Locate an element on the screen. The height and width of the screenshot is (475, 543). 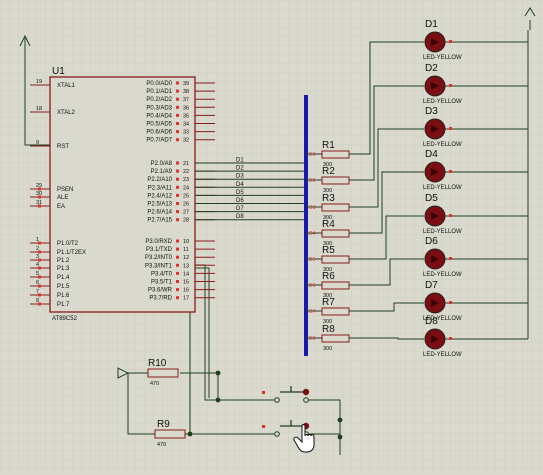
mcu-pin-name: P0.1/AD1 is located at coordinates (159, 92).